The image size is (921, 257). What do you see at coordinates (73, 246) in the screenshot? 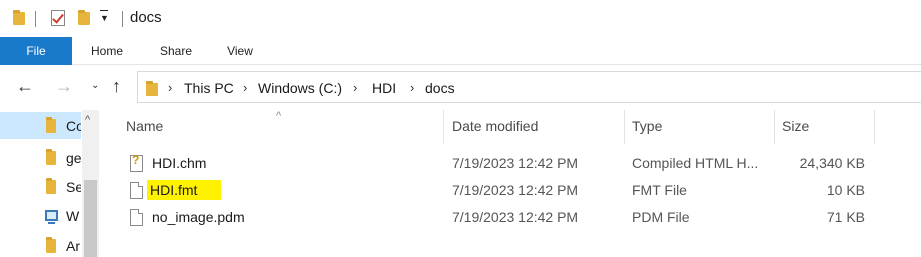
I see `sidebar-item-label: Ar` at bounding box center [73, 246].